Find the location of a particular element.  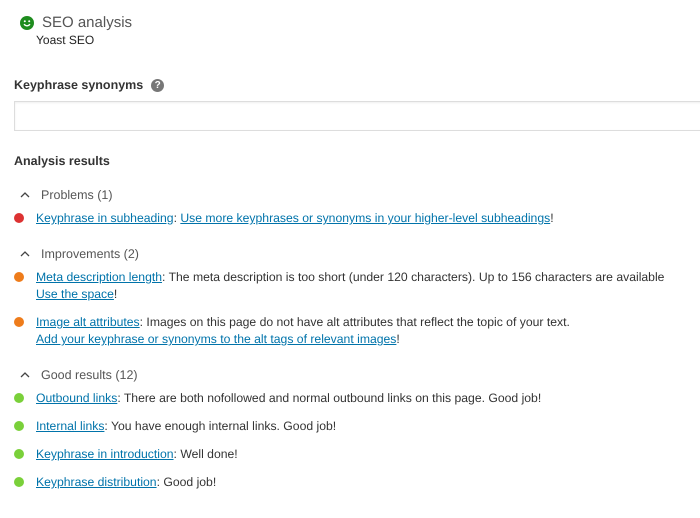

result-link: Keyphrase in introduction is located at coordinates (105, 454).